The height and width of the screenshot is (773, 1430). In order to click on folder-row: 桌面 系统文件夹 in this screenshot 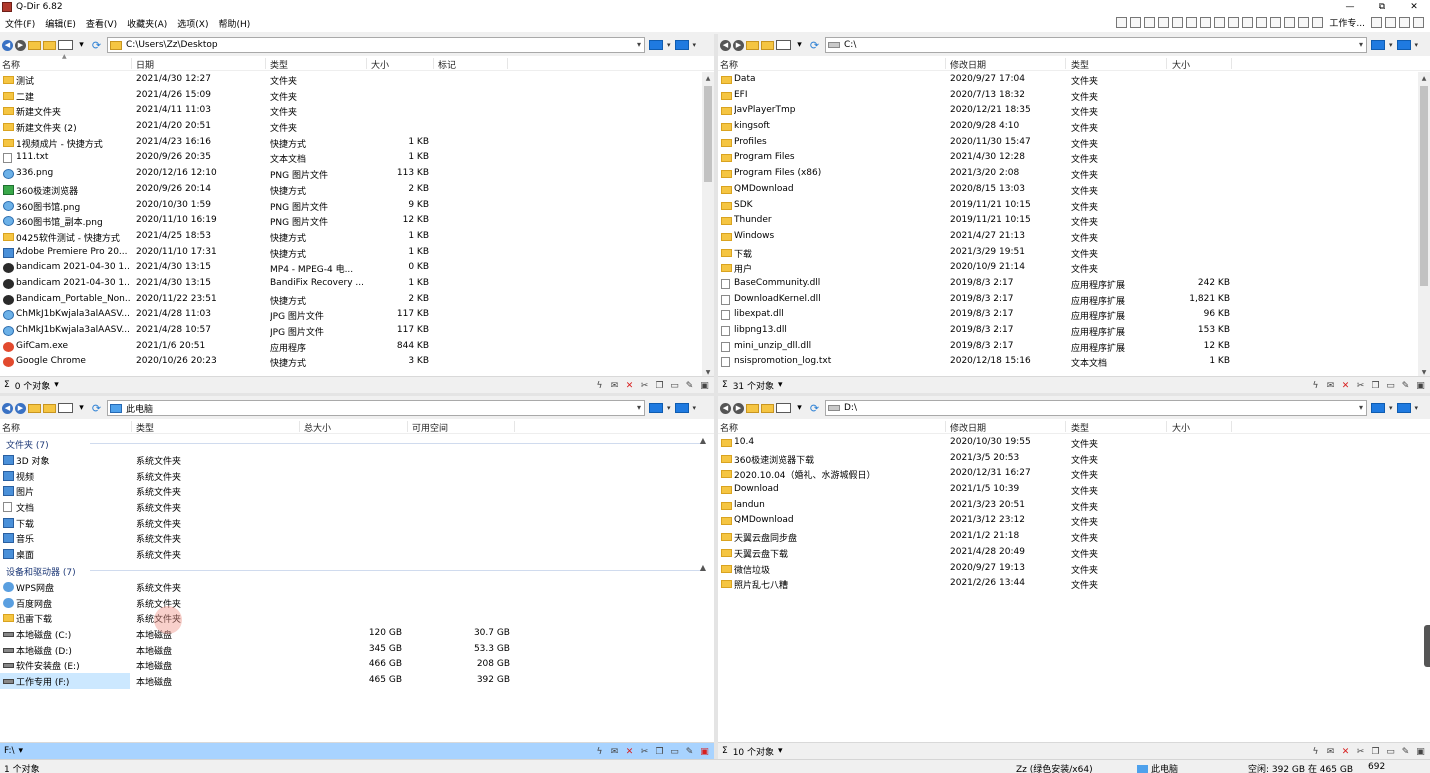, I will do `click(356, 554)`.